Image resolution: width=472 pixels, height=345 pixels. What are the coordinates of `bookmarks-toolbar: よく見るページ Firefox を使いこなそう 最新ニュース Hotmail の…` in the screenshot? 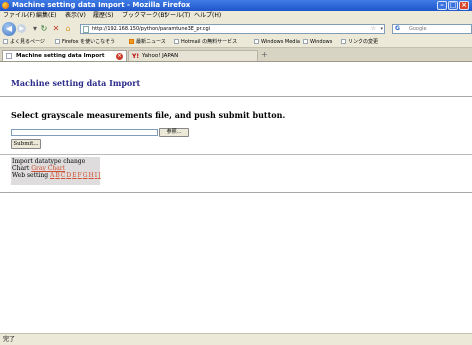 It's located at (236, 42).